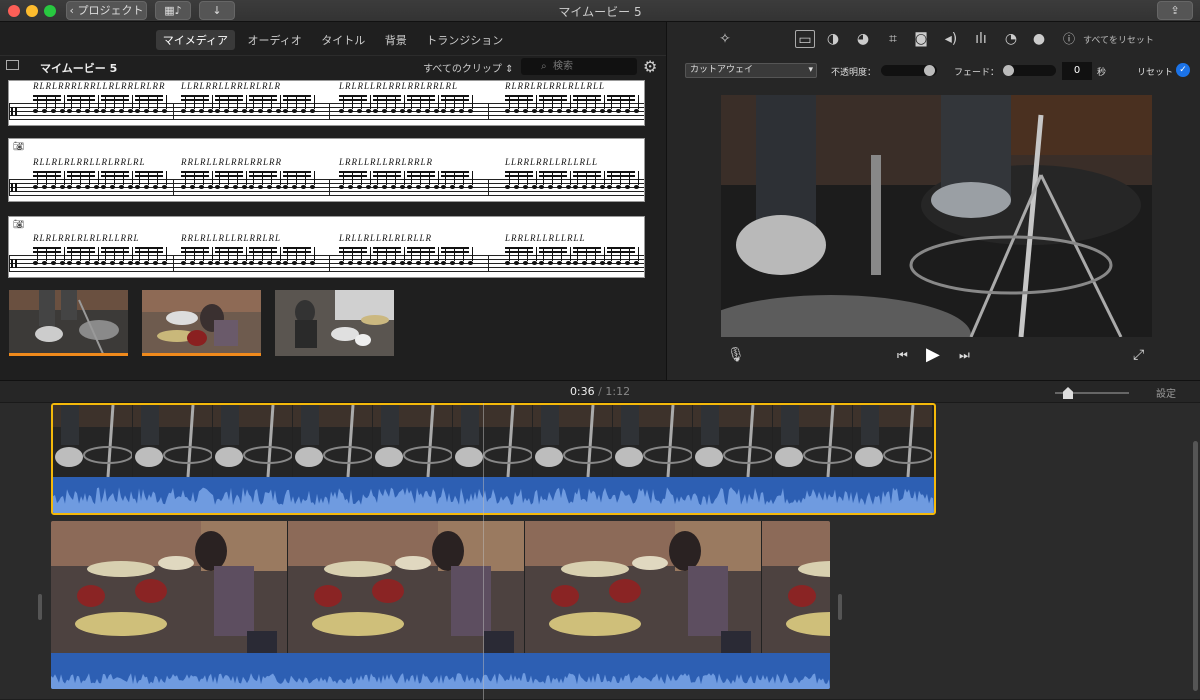 This screenshot has width=1200, height=700. What do you see at coordinates (736, 355) in the screenshot?
I see `microphone-icon: 🎙︎` at bounding box center [736, 355].